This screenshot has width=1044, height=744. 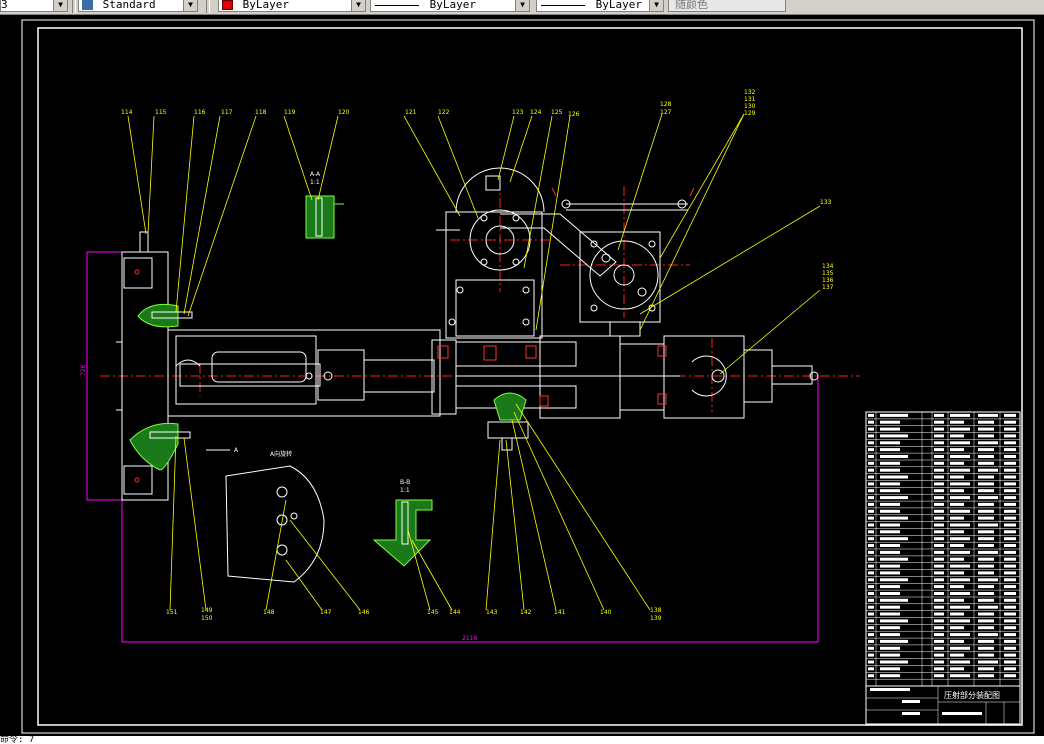 I want to click on dim-height-label: 726, so click(x=83, y=370).